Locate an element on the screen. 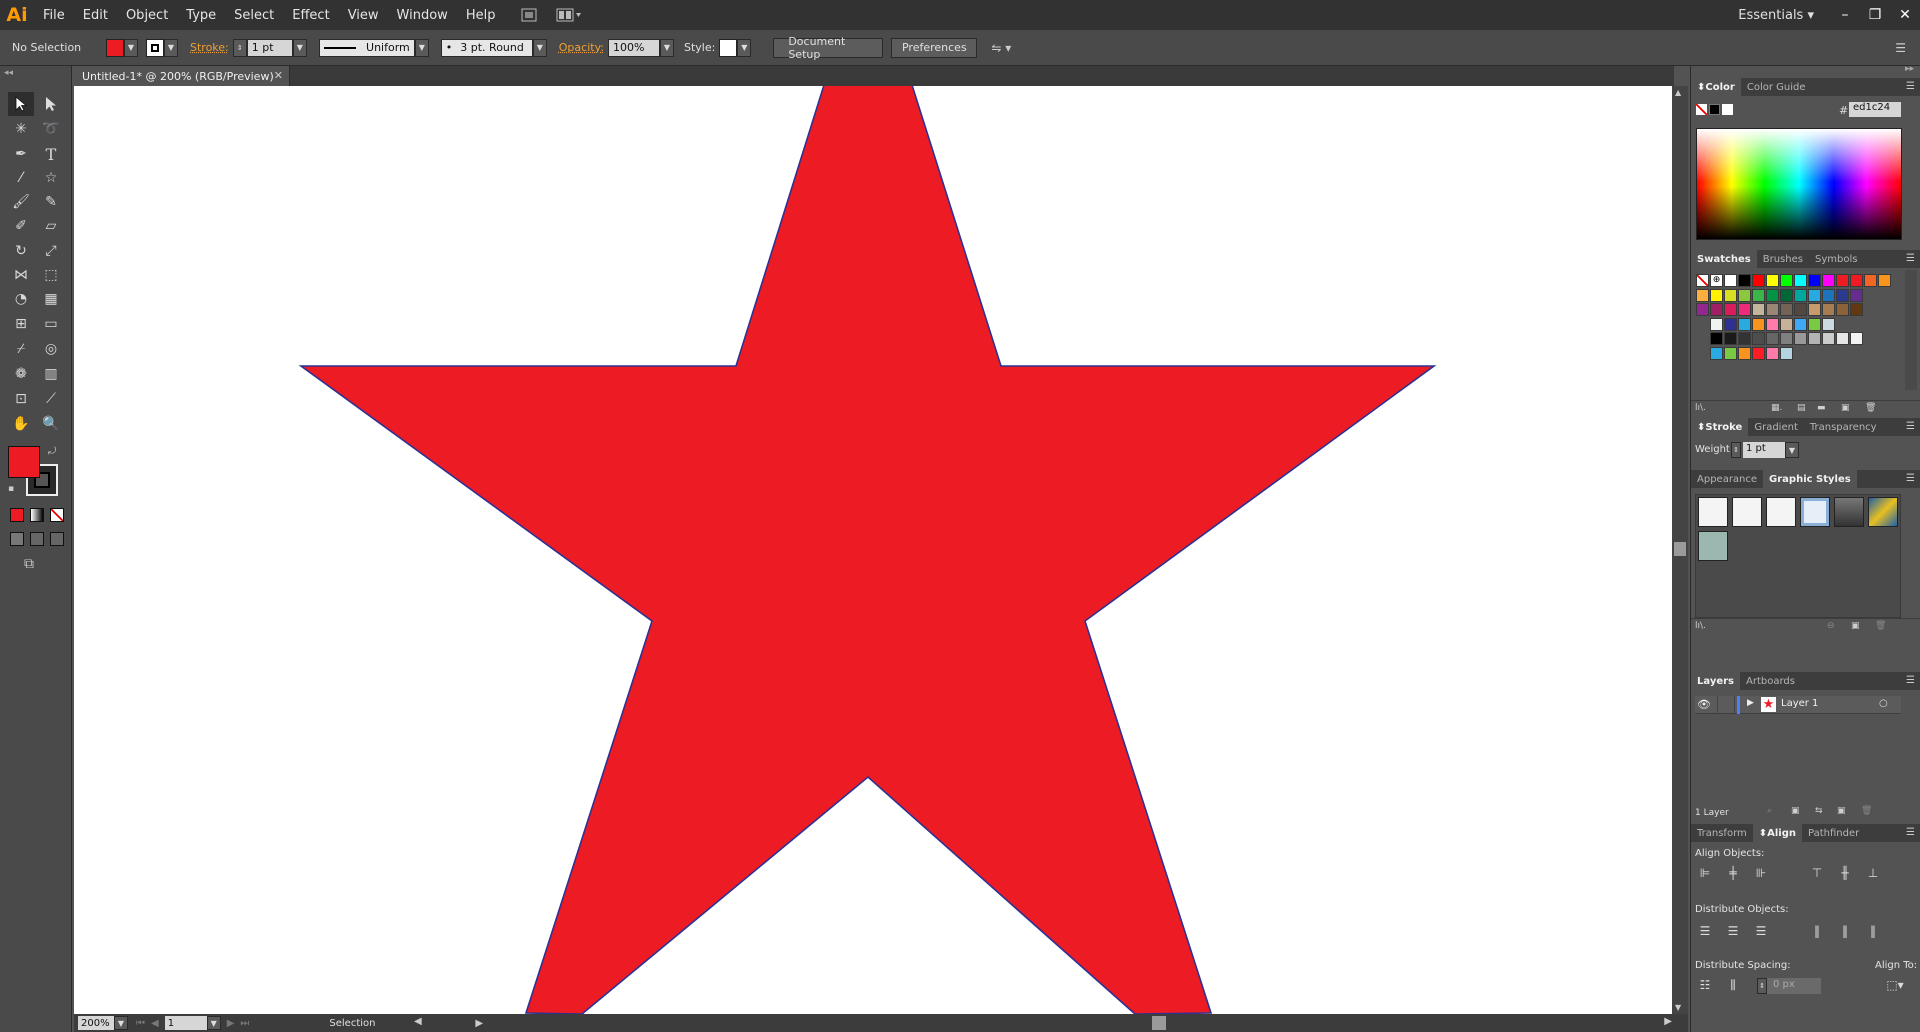 The image size is (1920, 1032). distribute-vspace-icon: ☷ is located at coordinates (1705, 985).